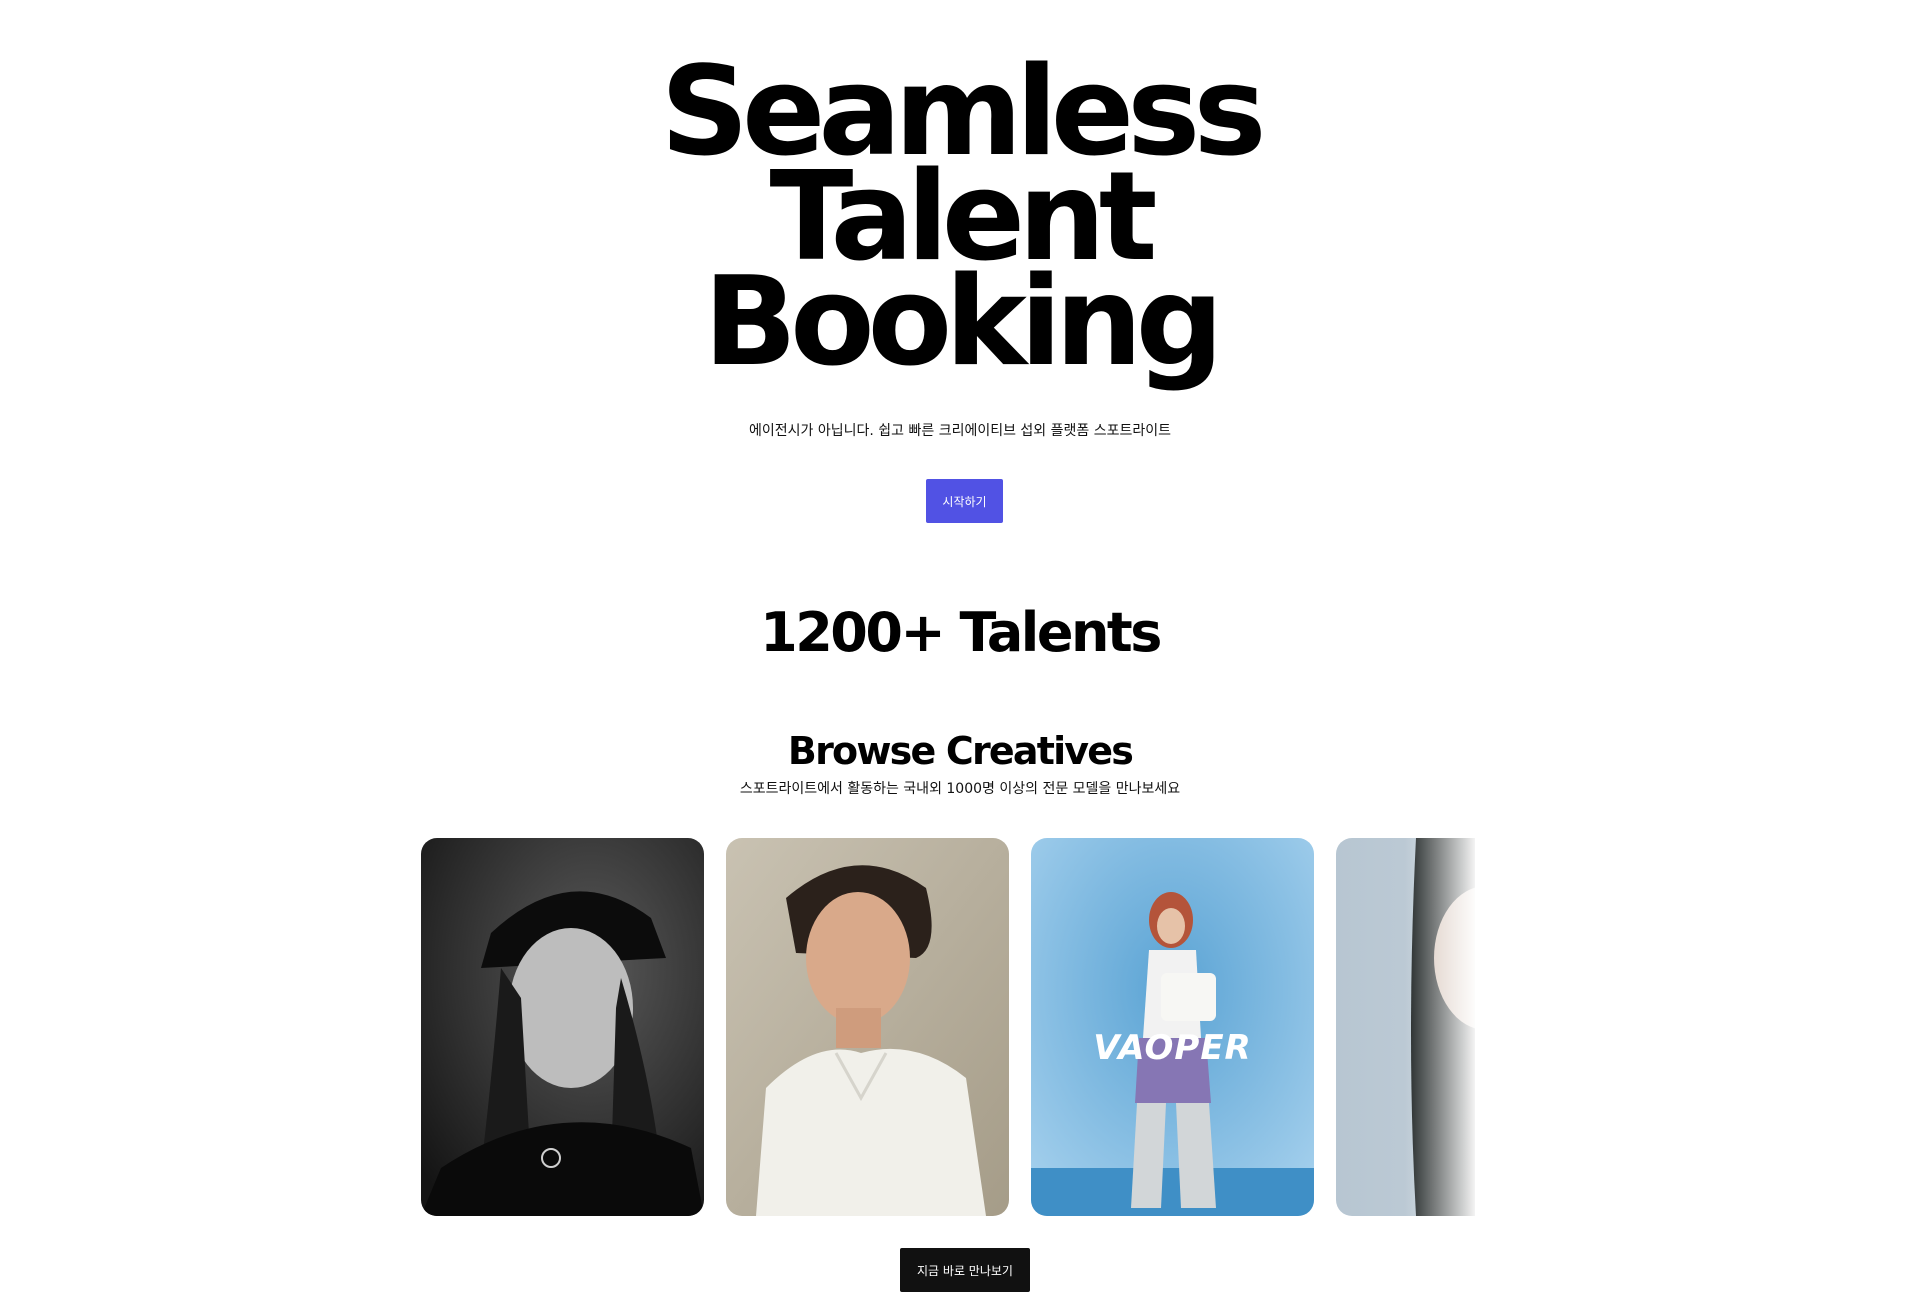 Image resolution: width=1920 pixels, height=1314 pixels. I want to click on creative-card-3: VAOPER, so click(1172, 1027).